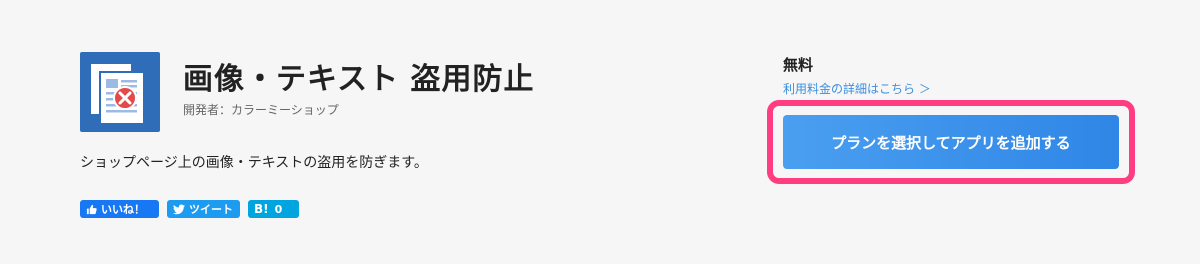 The height and width of the screenshot is (264, 1200). What do you see at coordinates (117, 93) in the screenshot?
I see `document-block-icon` at bounding box center [117, 93].